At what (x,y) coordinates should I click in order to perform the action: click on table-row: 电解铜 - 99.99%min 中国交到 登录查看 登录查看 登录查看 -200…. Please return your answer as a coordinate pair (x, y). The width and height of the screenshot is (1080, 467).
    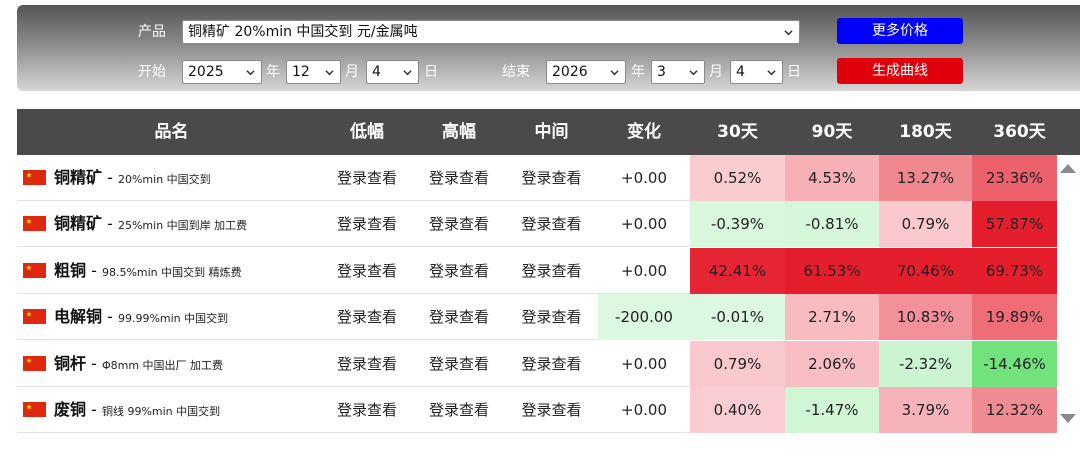
    Looking at the image, I should click on (537, 317).